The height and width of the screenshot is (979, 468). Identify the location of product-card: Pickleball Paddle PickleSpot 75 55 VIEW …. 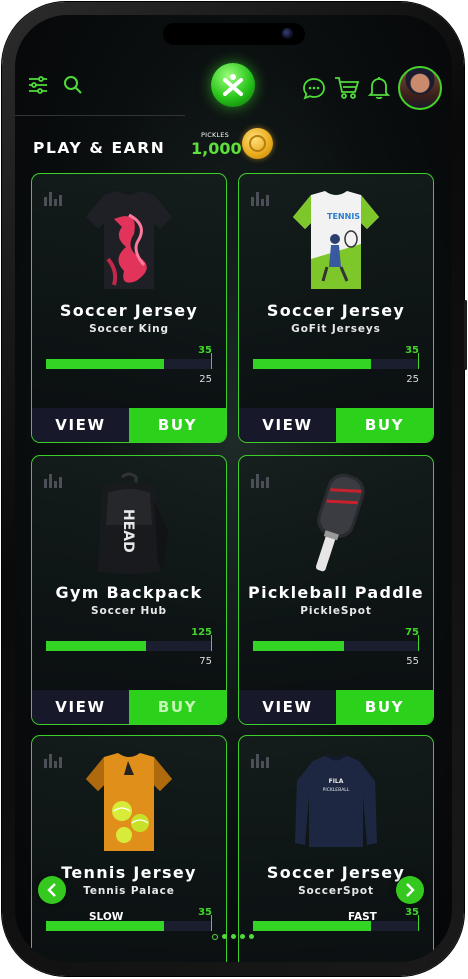
(336, 590).